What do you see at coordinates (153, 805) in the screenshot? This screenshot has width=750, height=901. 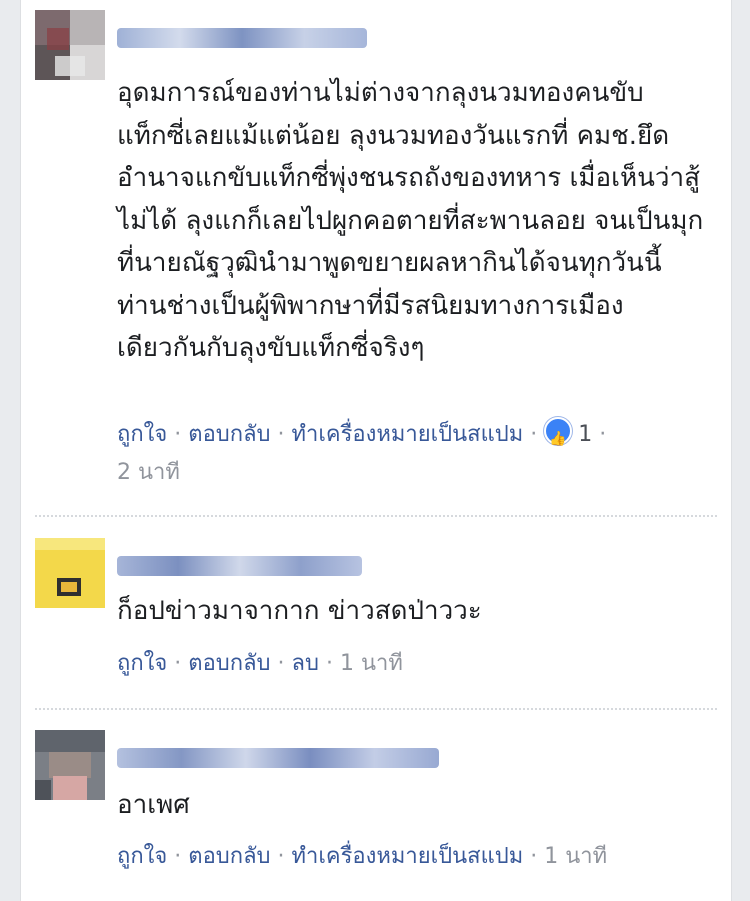 I see `comment-text: อาเพศ` at bounding box center [153, 805].